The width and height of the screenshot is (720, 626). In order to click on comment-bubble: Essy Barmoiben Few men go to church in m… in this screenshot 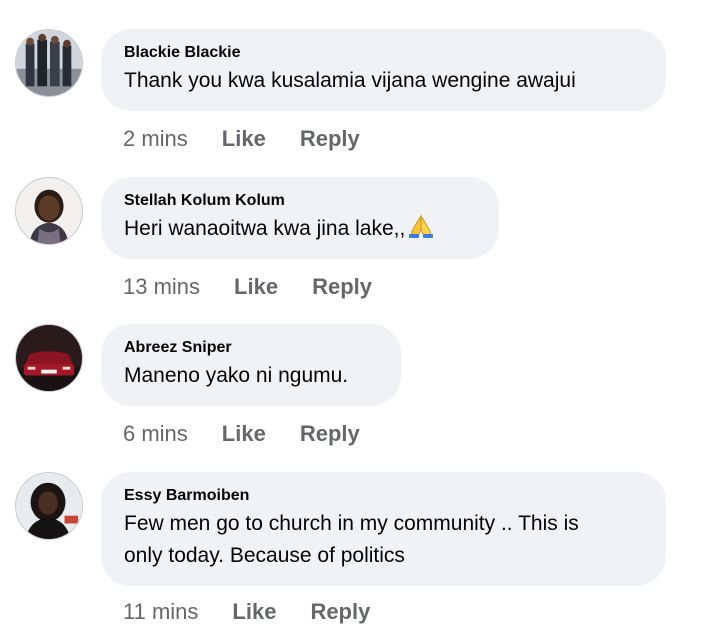, I will do `click(383, 529)`.